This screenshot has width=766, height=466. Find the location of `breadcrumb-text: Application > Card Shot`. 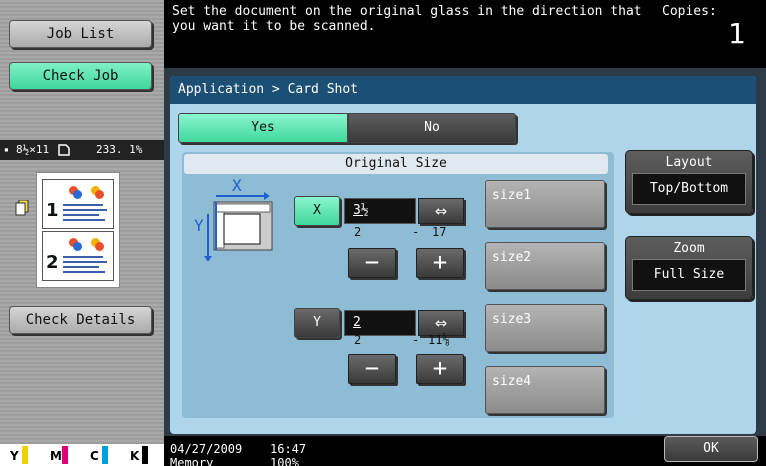

breadcrumb-text: Application > Card Shot is located at coordinates (268, 89).